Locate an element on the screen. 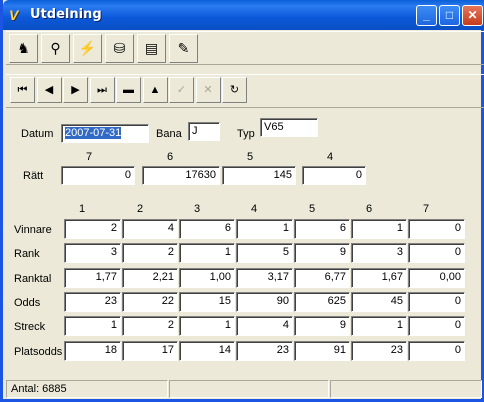 This screenshot has width=484, height=402. grid-column-header: 7 is located at coordinates (426, 209).